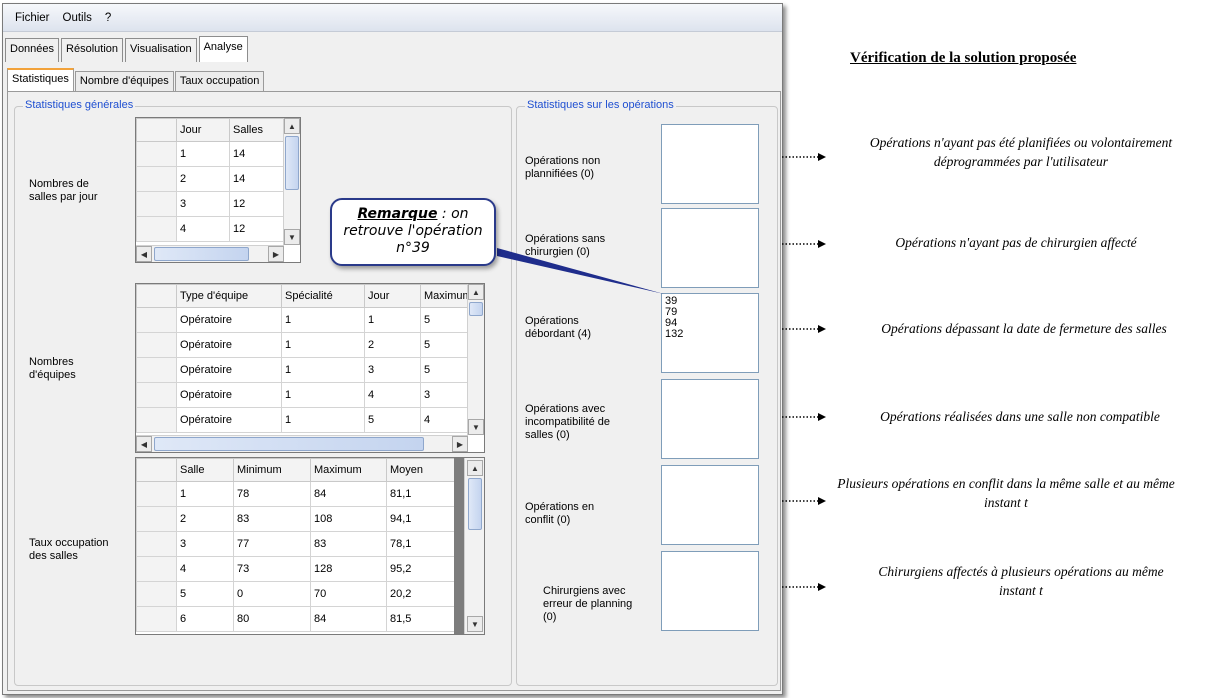 Image resolution: width=1211 pixels, height=698 pixels. I want to click on remark-title: Remarque, so click(397, 214).